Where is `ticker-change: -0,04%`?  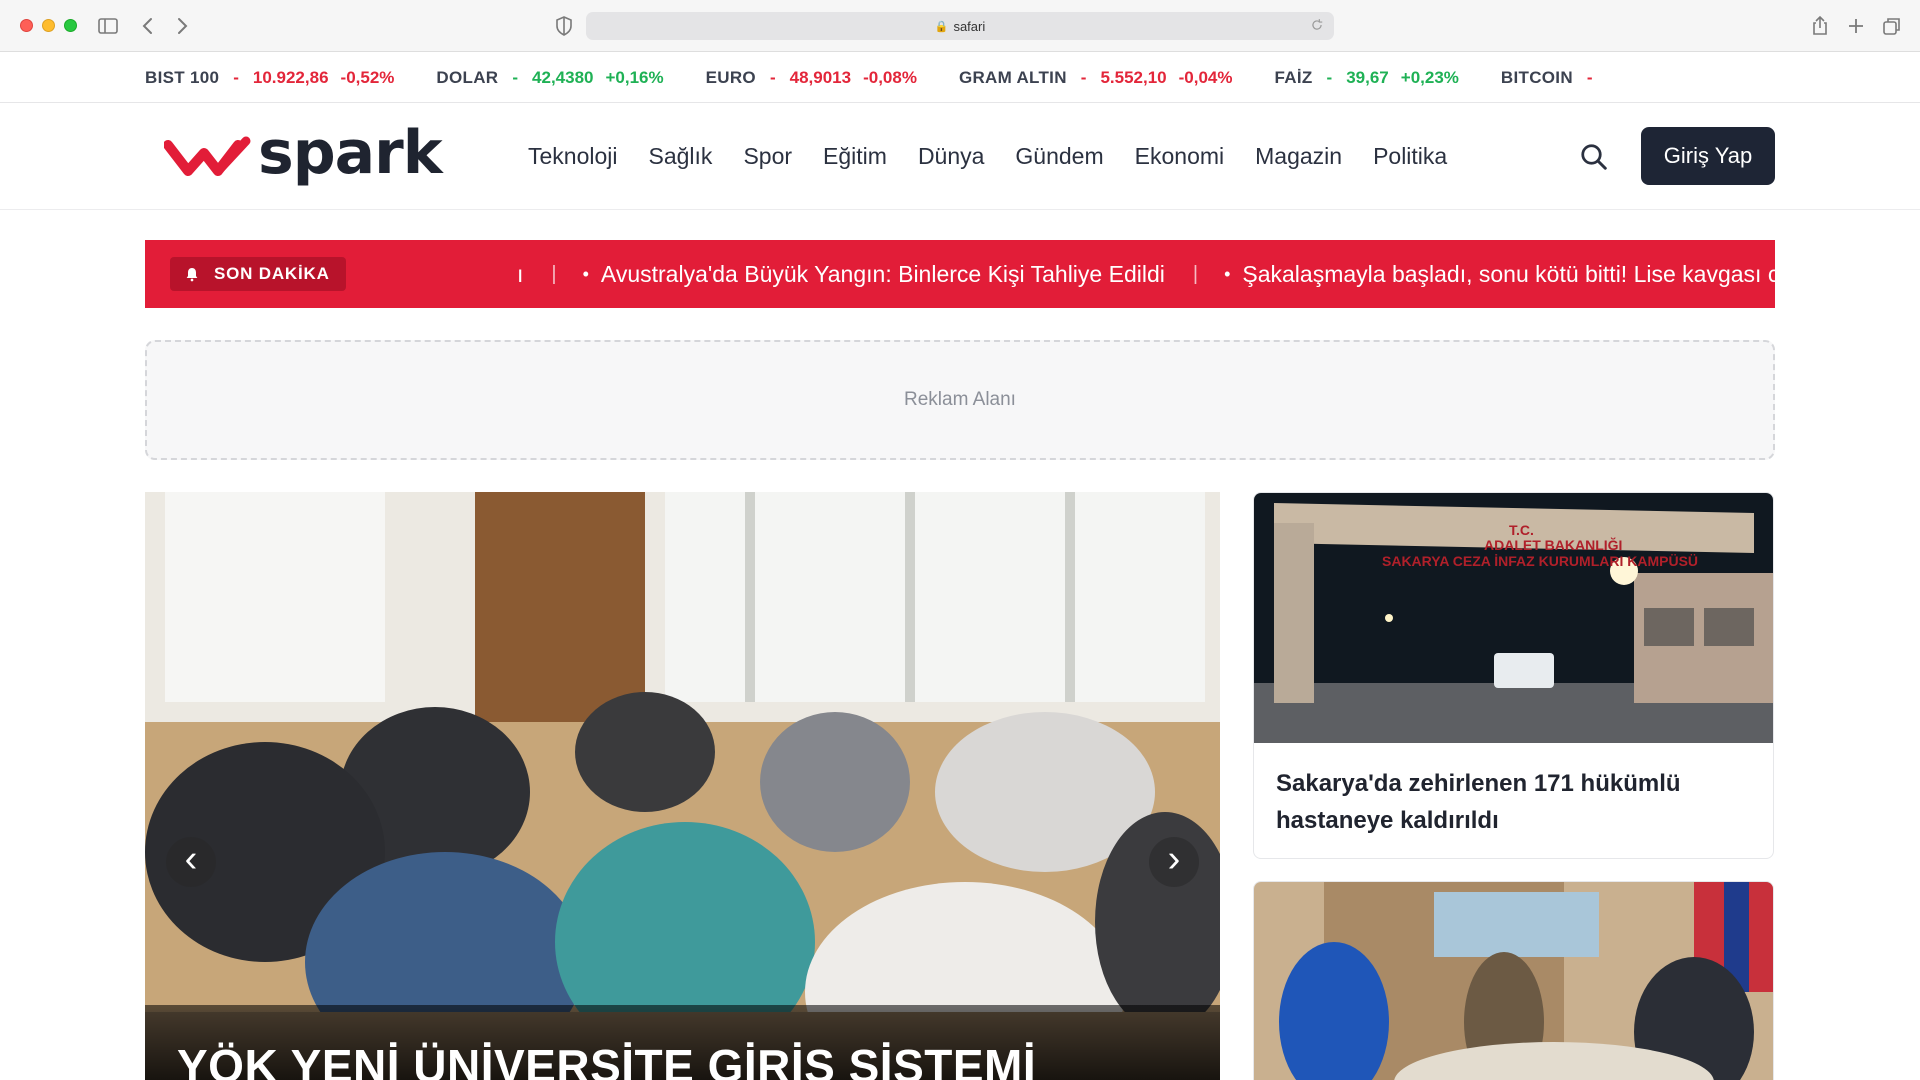 ticker-change: -0,04% is located at coordinates (1205, 77).